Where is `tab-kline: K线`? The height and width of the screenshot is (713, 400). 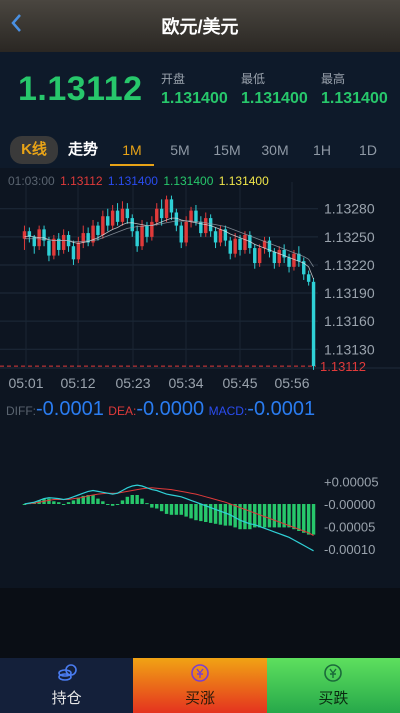 tab-kline: K线 is located at coordinates (34, 150).